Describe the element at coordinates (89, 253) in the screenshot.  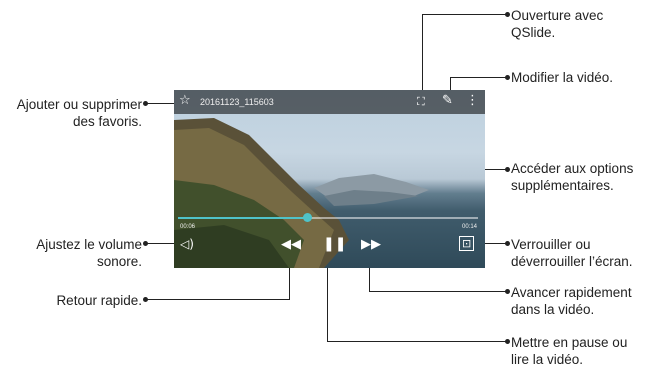
I see `callout-volume: Ajustez le volume sonore.` at that location.